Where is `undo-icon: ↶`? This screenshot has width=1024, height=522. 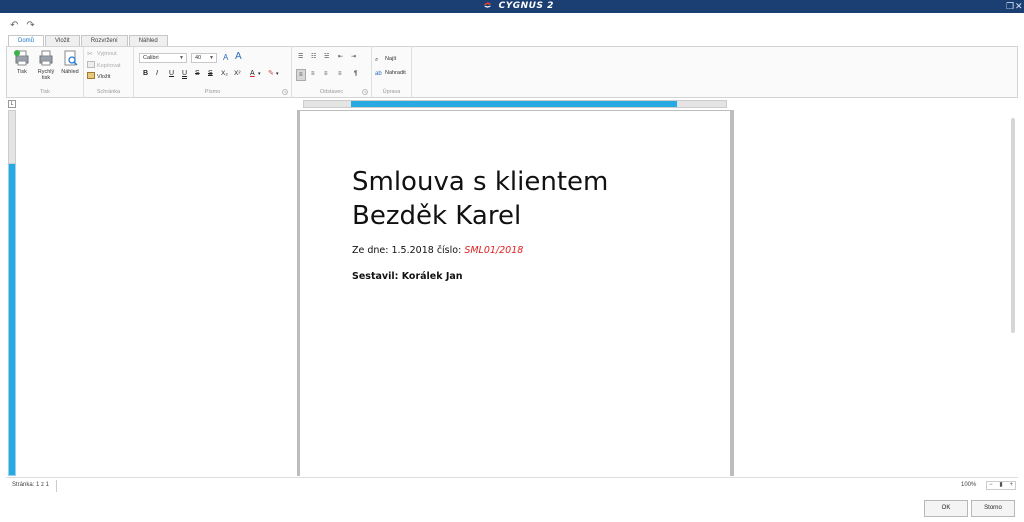
undo-icon: ↶ is located at coordinates (14, 25).